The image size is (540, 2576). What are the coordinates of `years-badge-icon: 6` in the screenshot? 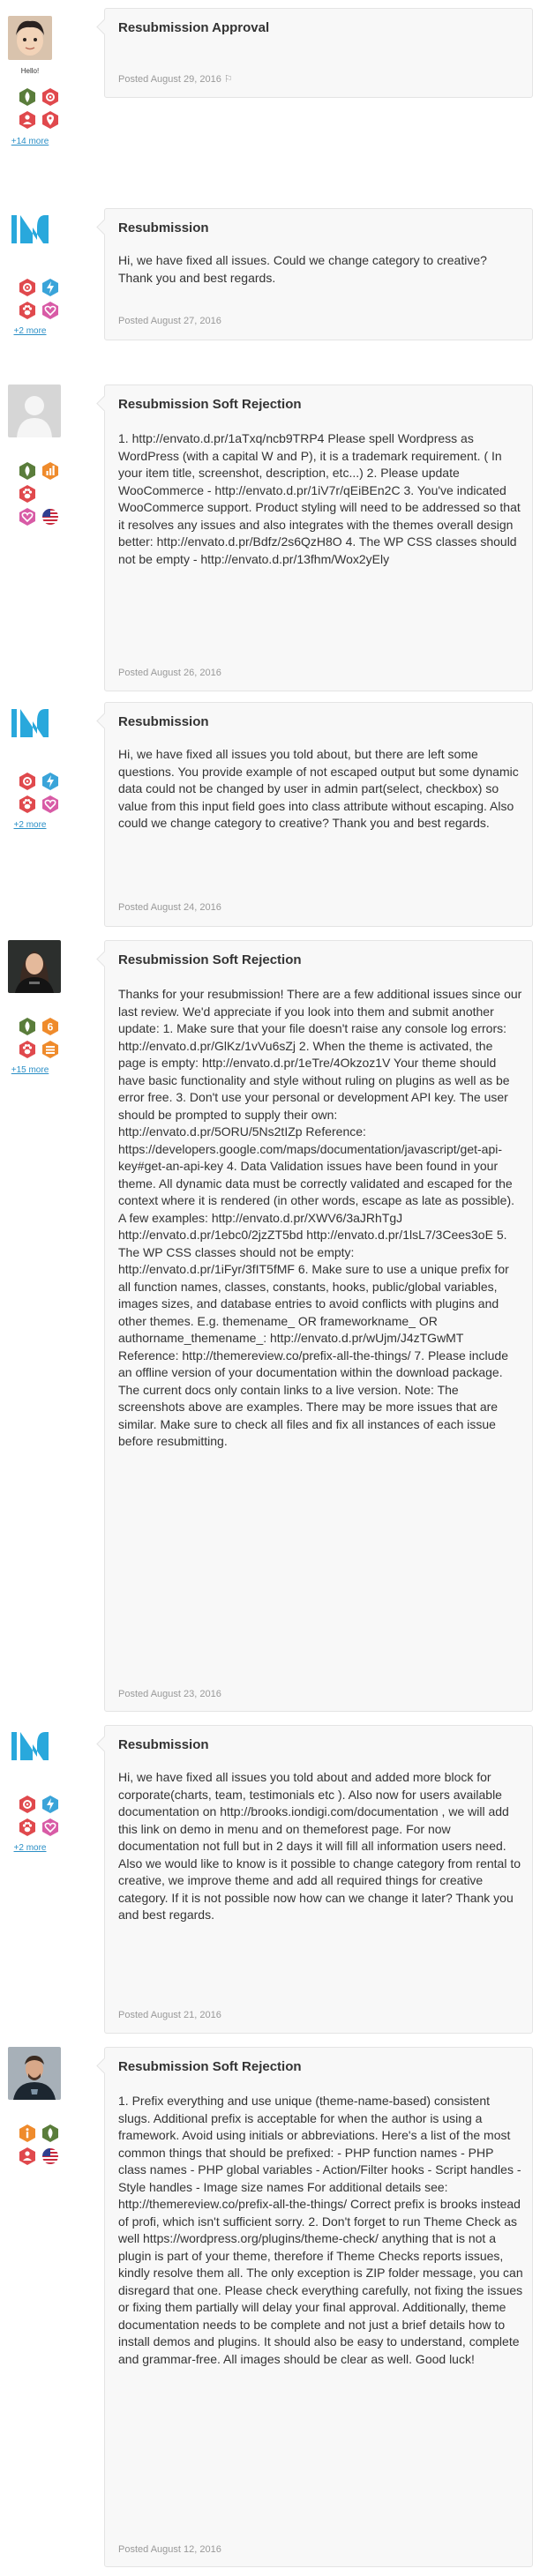 It's located at (50, 1026).